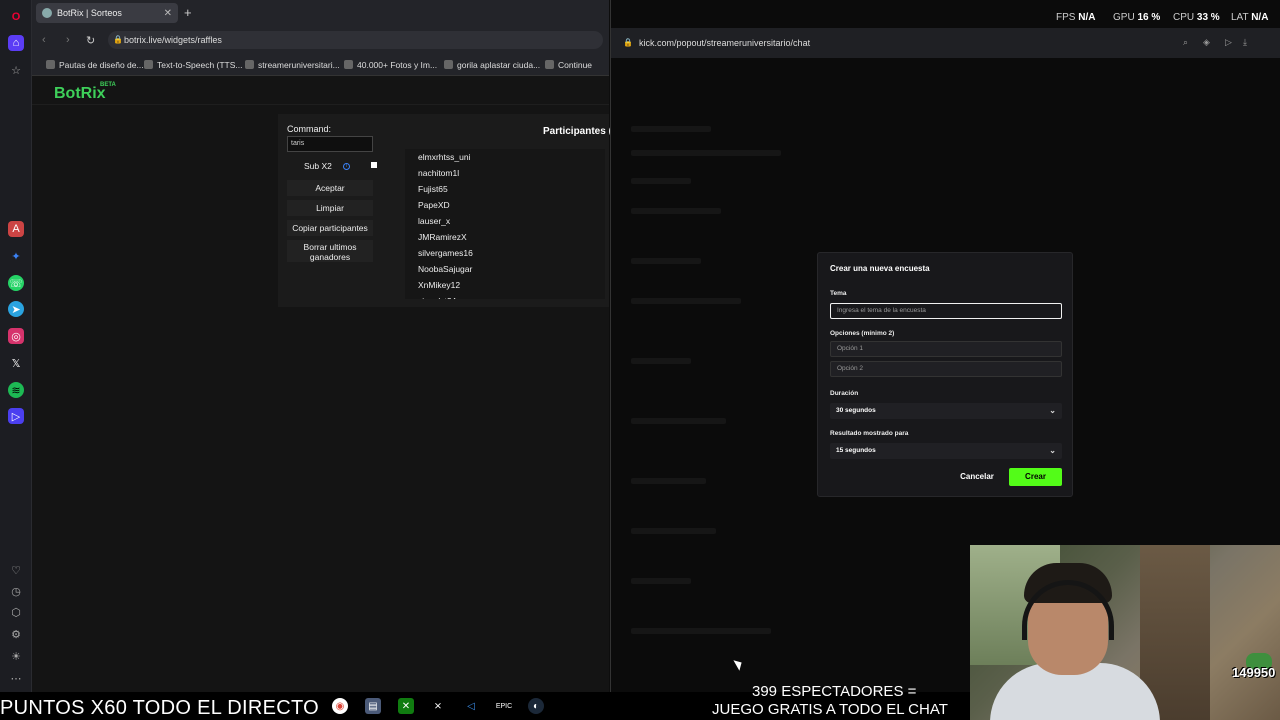 This screenshot has height=720, width=1280. Describe the element at coordinates (16, 363) in the screenshot. I see `x-icon: 𝕏` at that location.